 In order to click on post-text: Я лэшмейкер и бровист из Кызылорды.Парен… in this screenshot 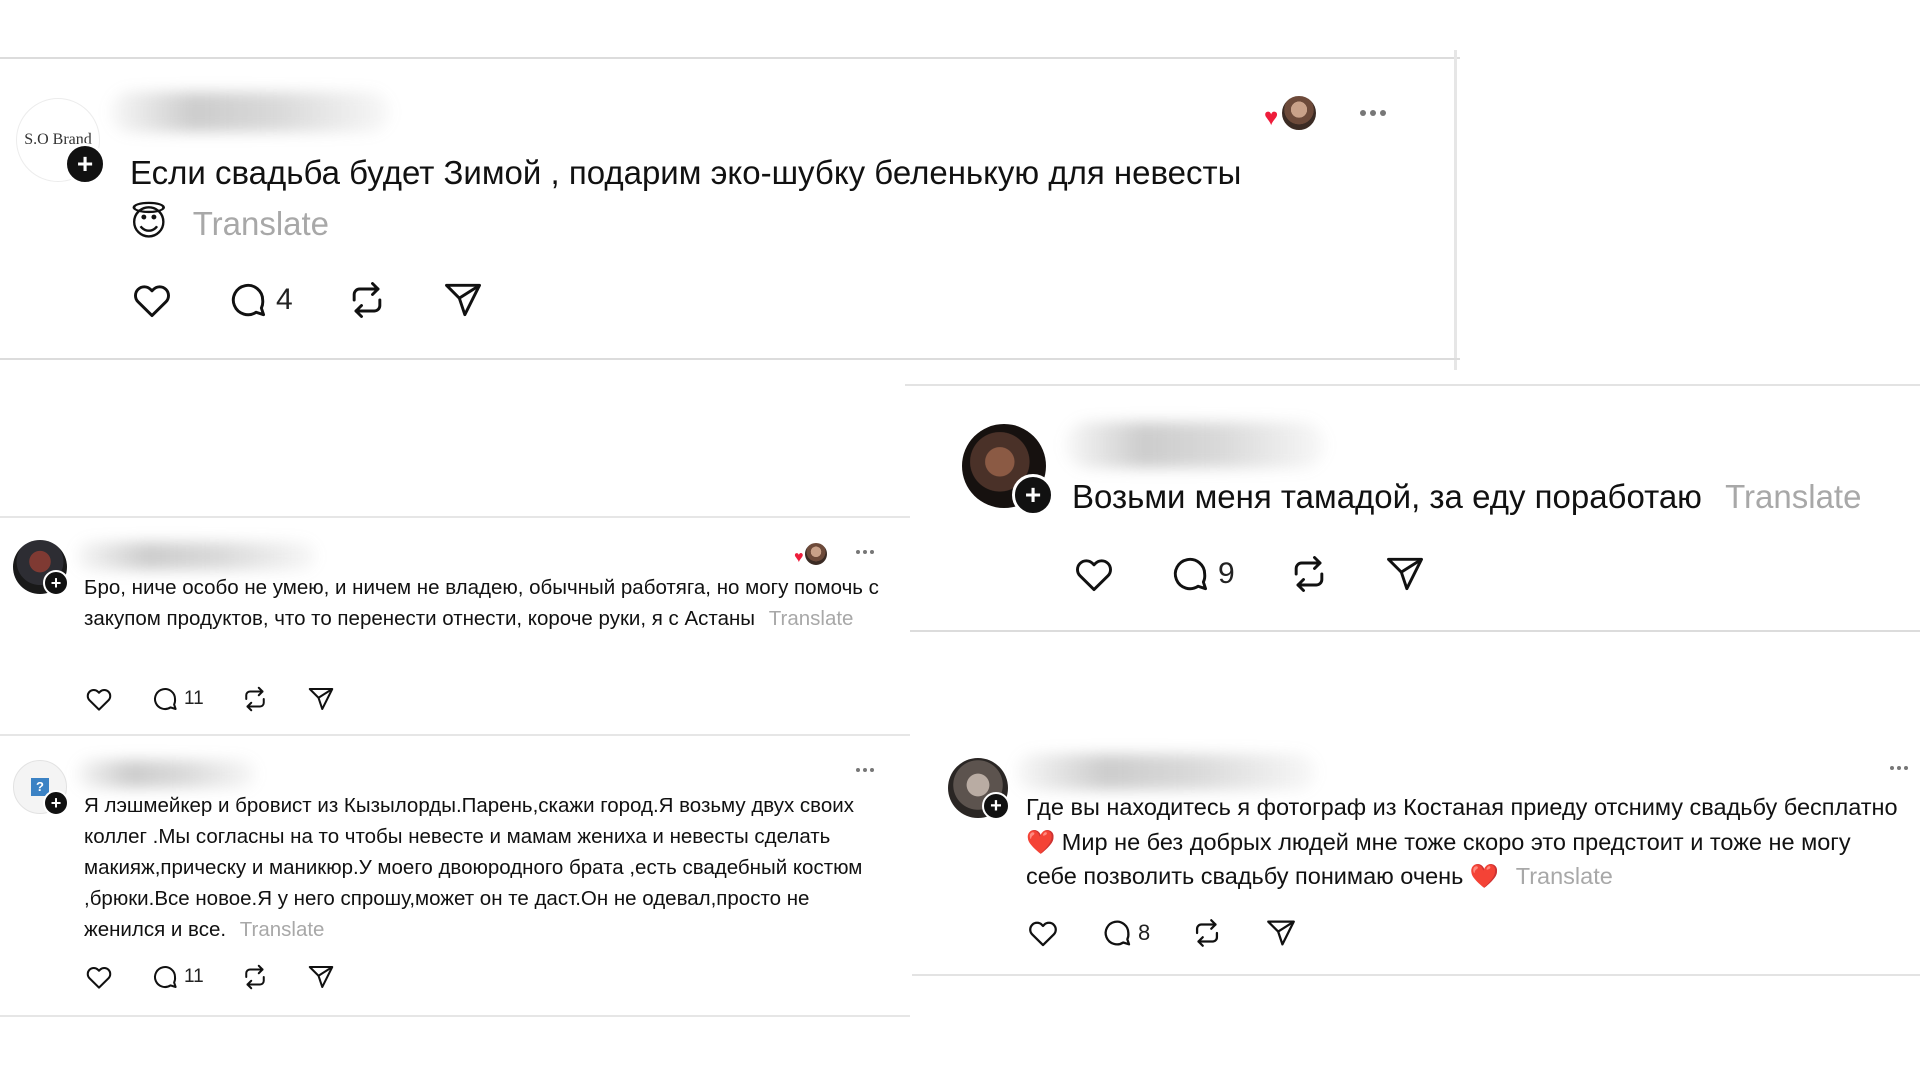, I will do `click(489, 867)`.